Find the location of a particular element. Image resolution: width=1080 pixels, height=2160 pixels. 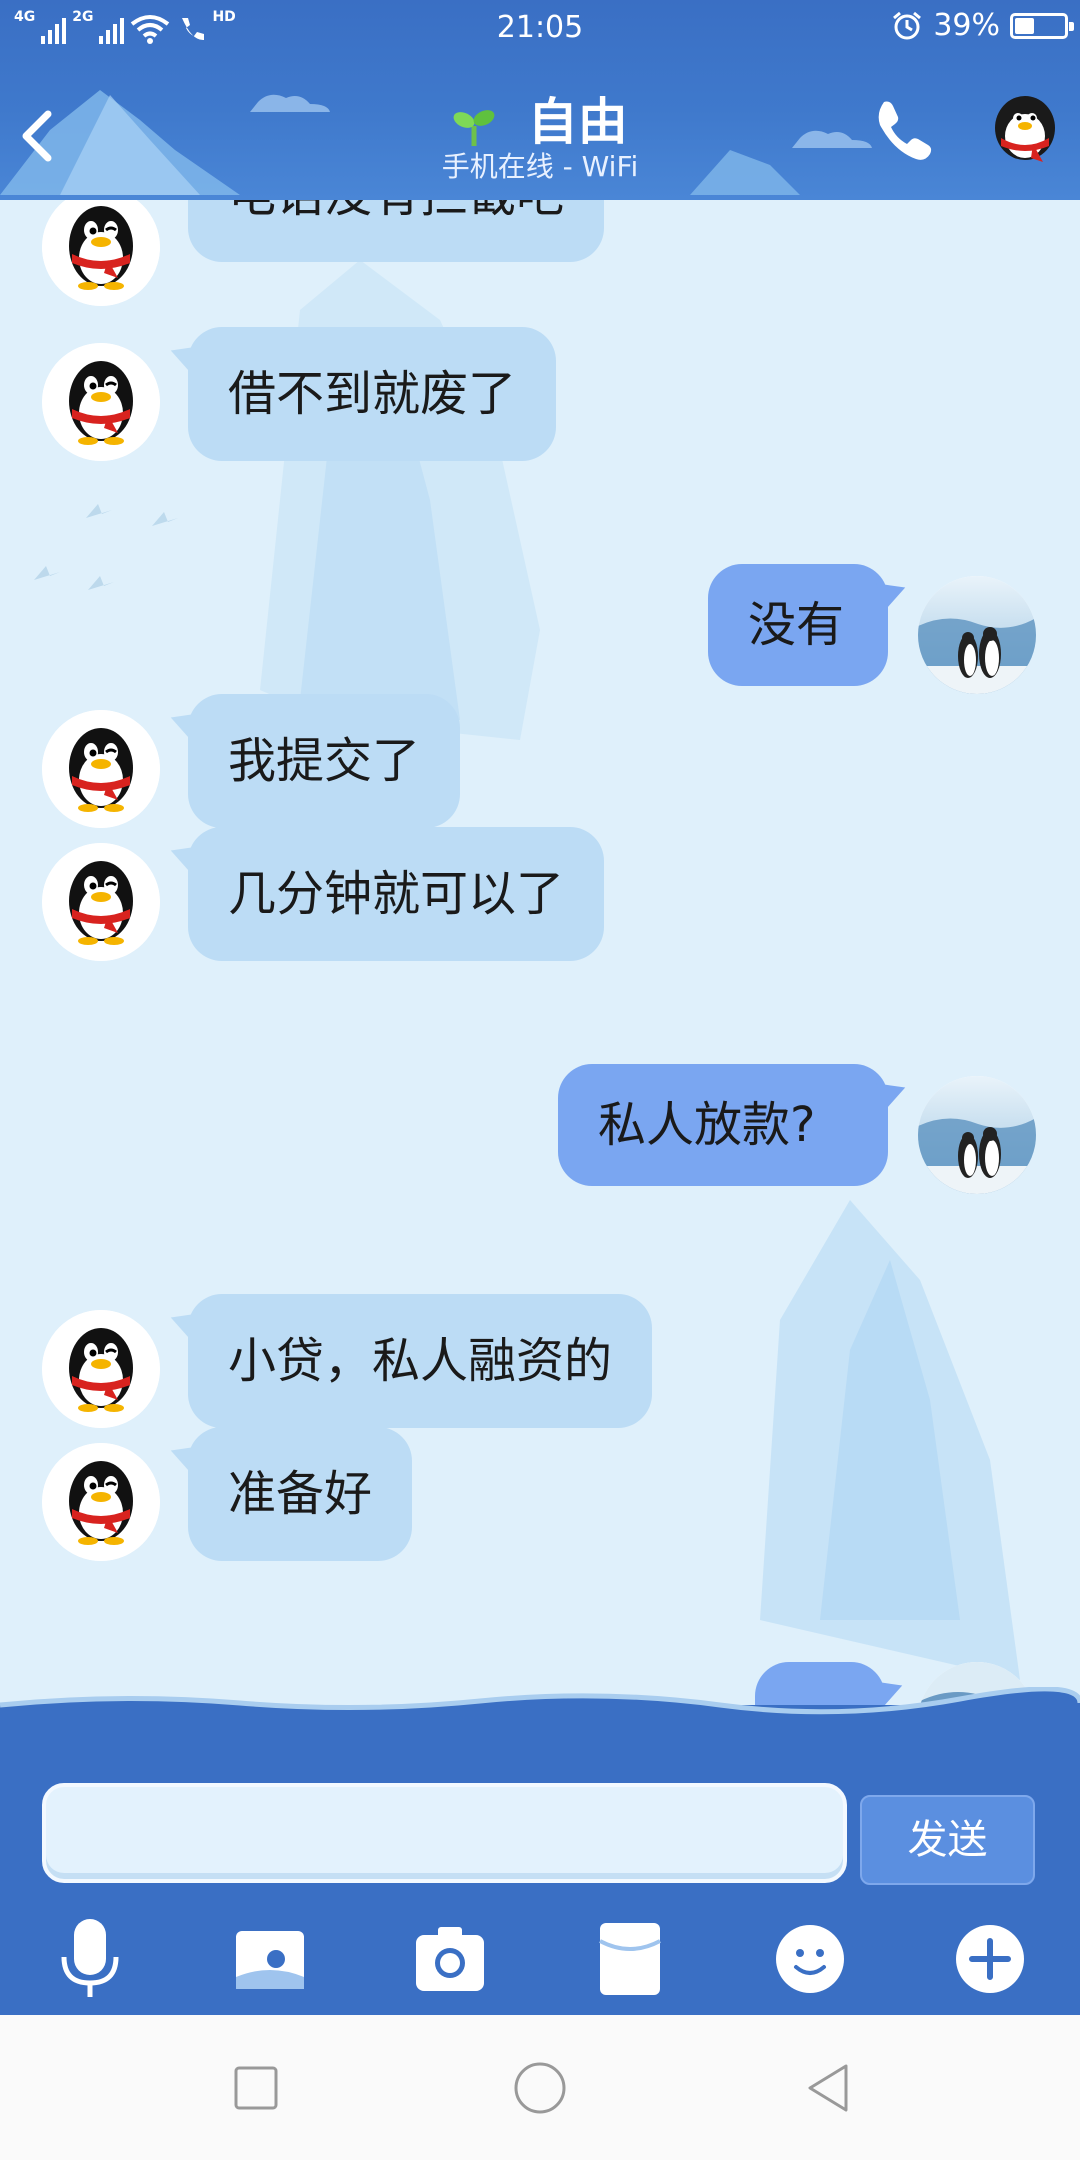

message-row: 几分钟就可以了 is located at coordinates (540, 901).